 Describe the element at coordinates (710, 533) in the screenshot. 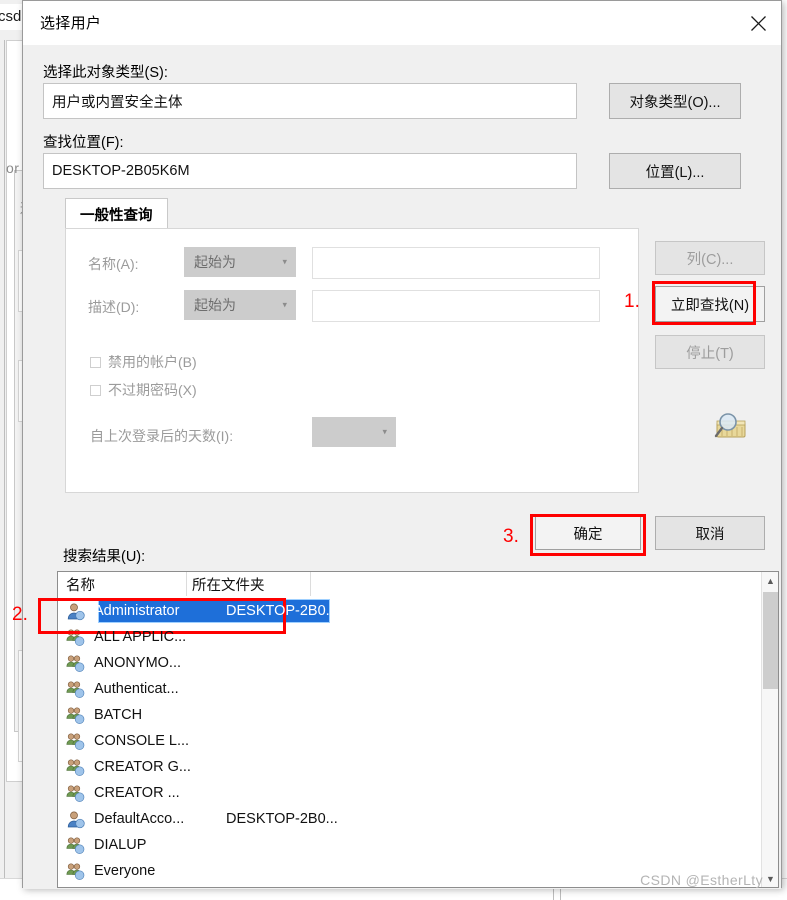

I see `cancel-button: 取消` at that location.